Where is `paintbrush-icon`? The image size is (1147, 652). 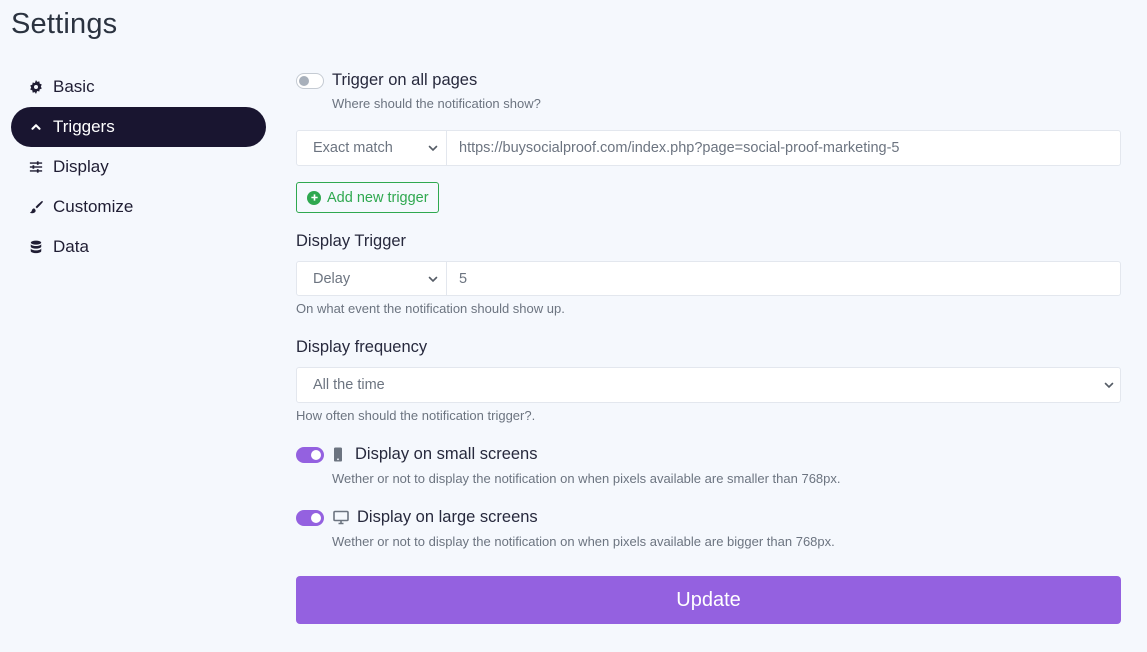 paintbrush-icon is located at coordinates (36, 207).